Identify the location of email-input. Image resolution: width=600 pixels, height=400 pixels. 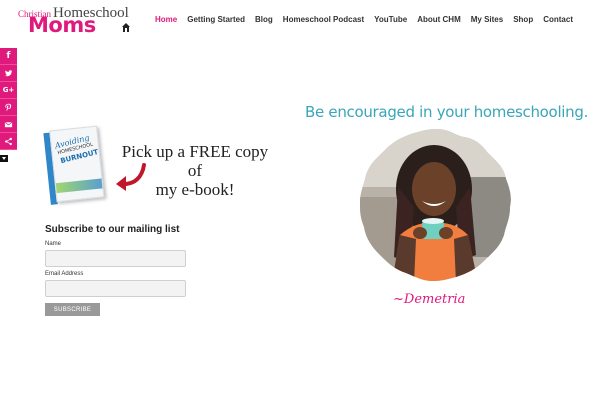
(115, 288).